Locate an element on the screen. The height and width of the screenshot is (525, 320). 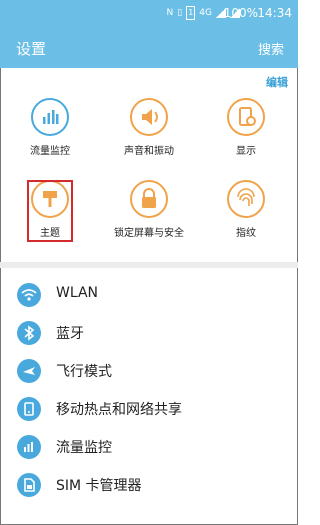
tile-fingerprint: 指纹 is located at coordinates (246, 204).